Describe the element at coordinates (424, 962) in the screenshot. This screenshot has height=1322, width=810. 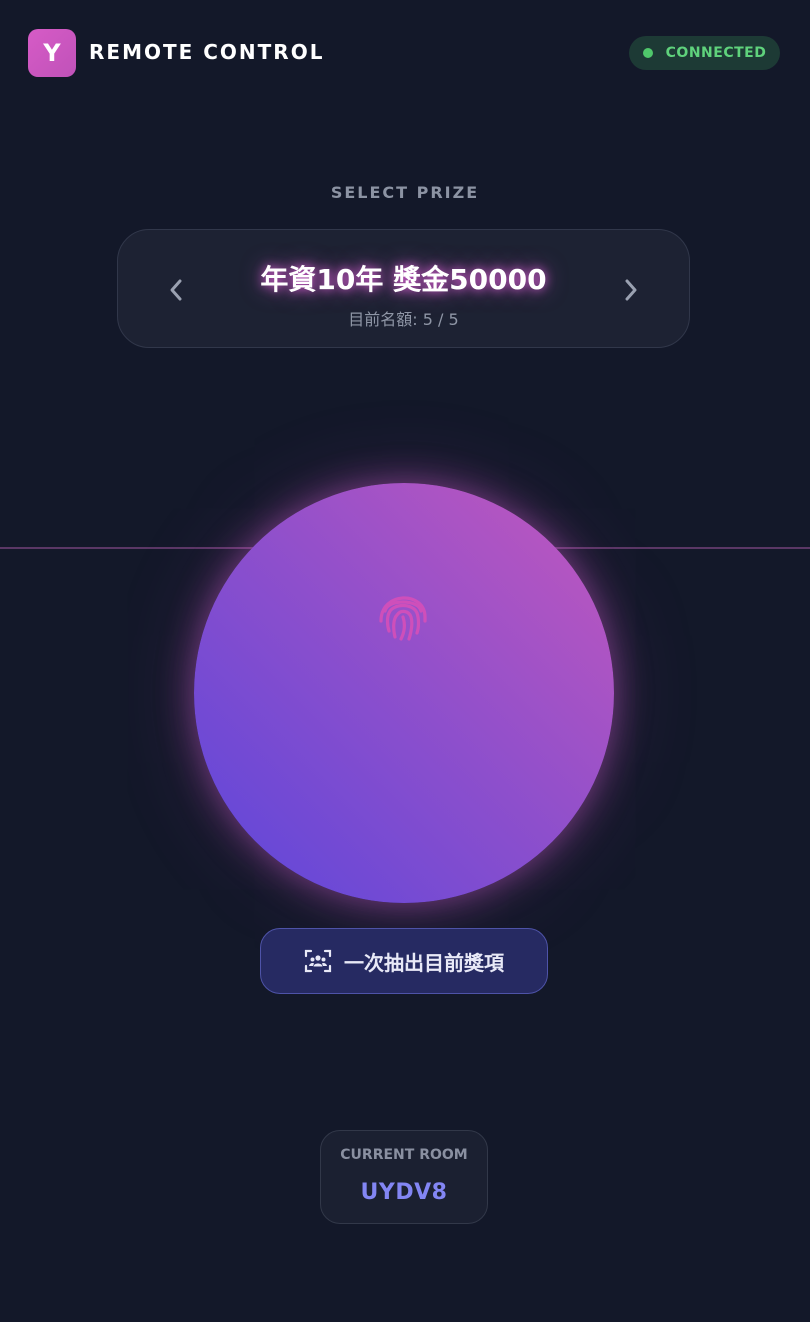
I see `draw-all-label: 一次抽出目前獎項` at that location.